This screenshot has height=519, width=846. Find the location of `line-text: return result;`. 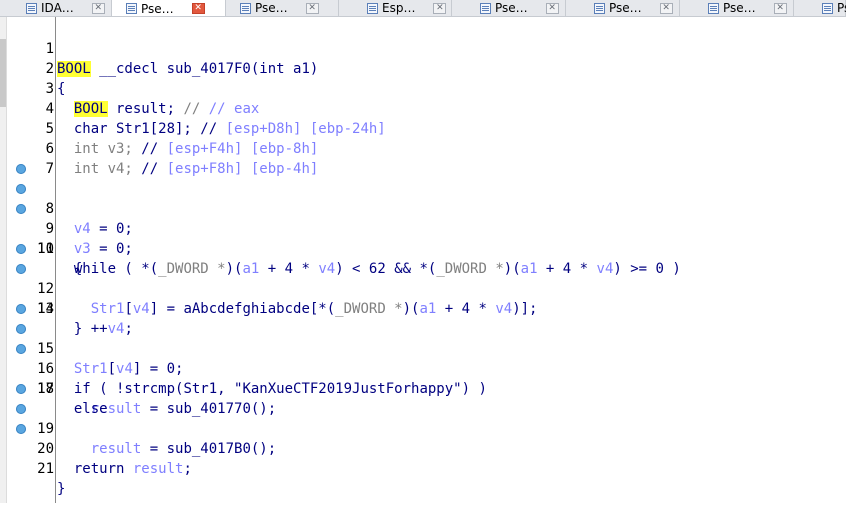

line-text: return result; is located at coordinates (124, 469).